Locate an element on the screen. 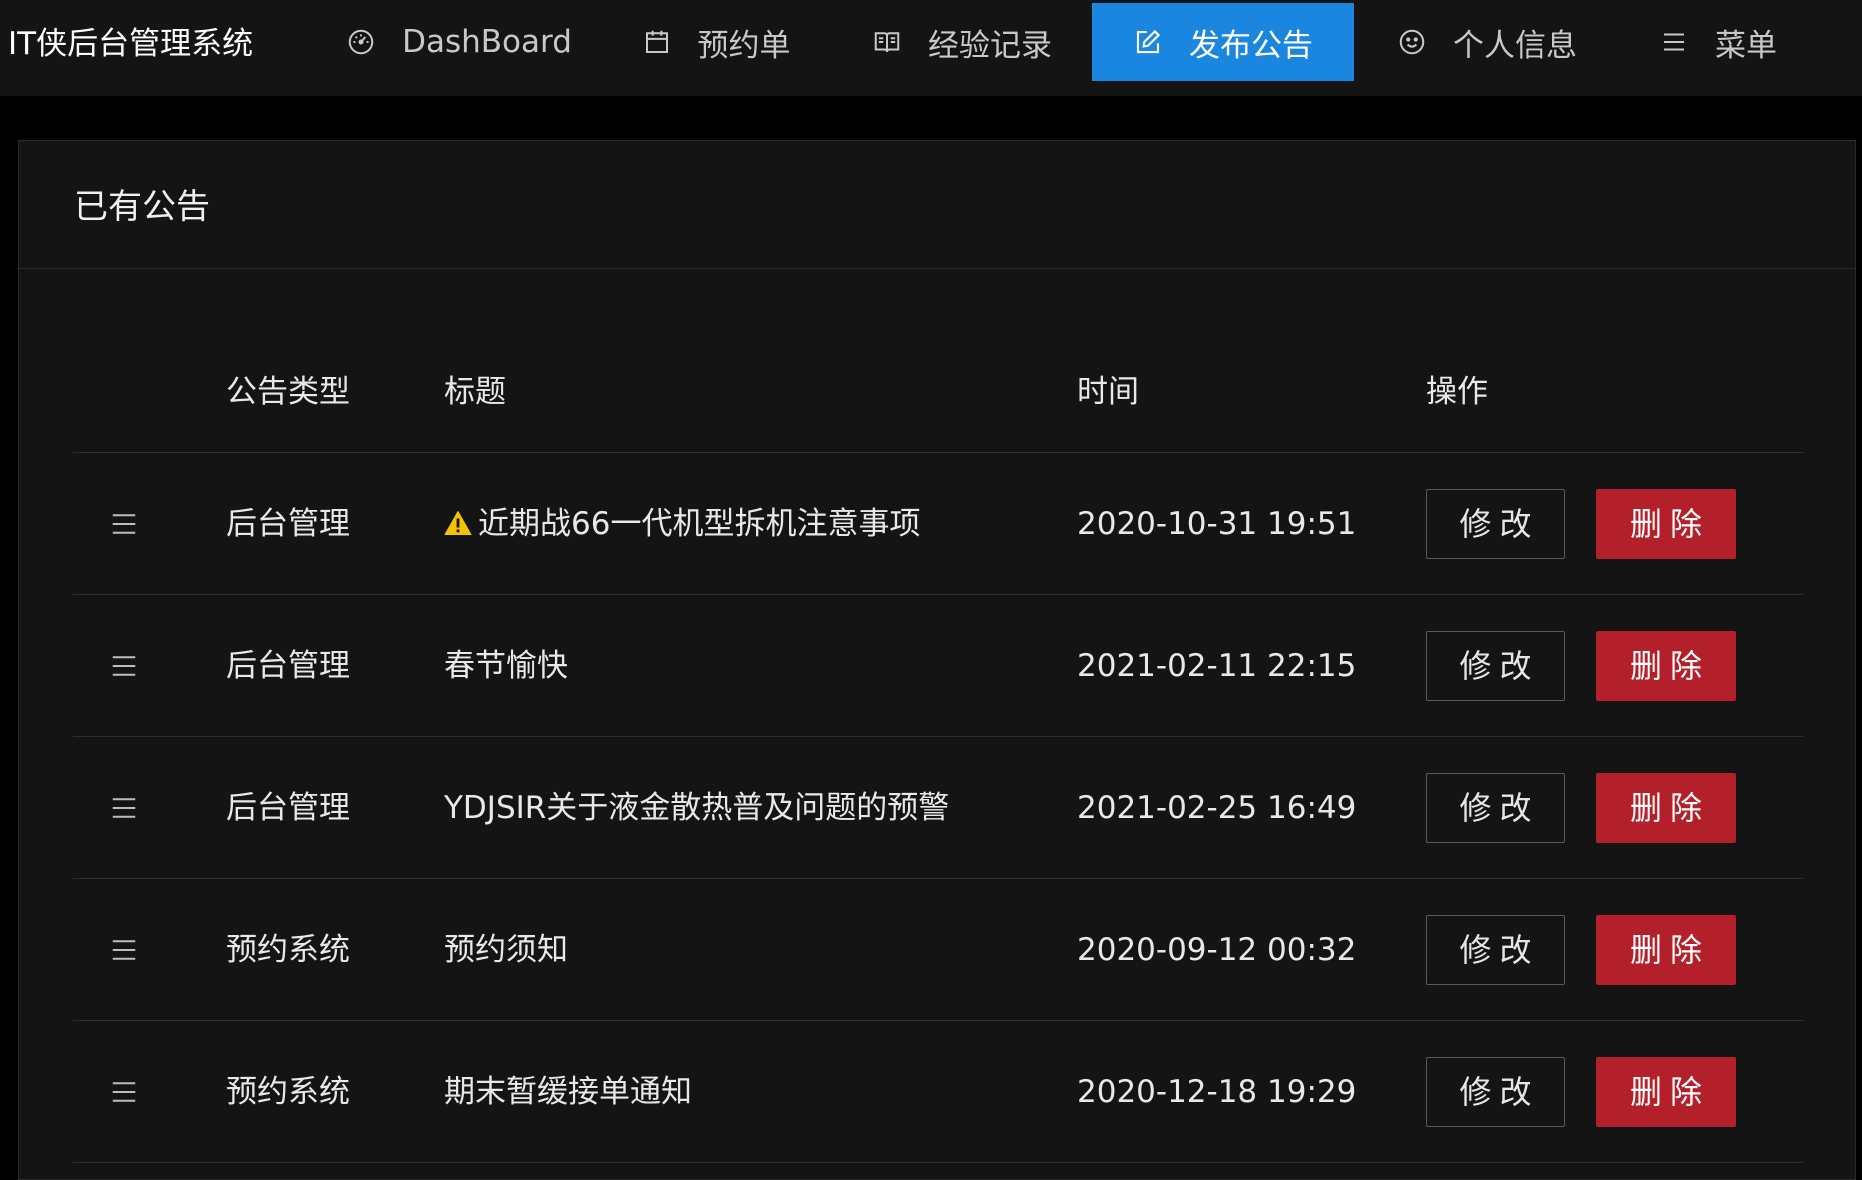 The image size is (1862, 1180). row-title: 近期战66一代机型拆机注意事项 is located at coordinates (699, 524).